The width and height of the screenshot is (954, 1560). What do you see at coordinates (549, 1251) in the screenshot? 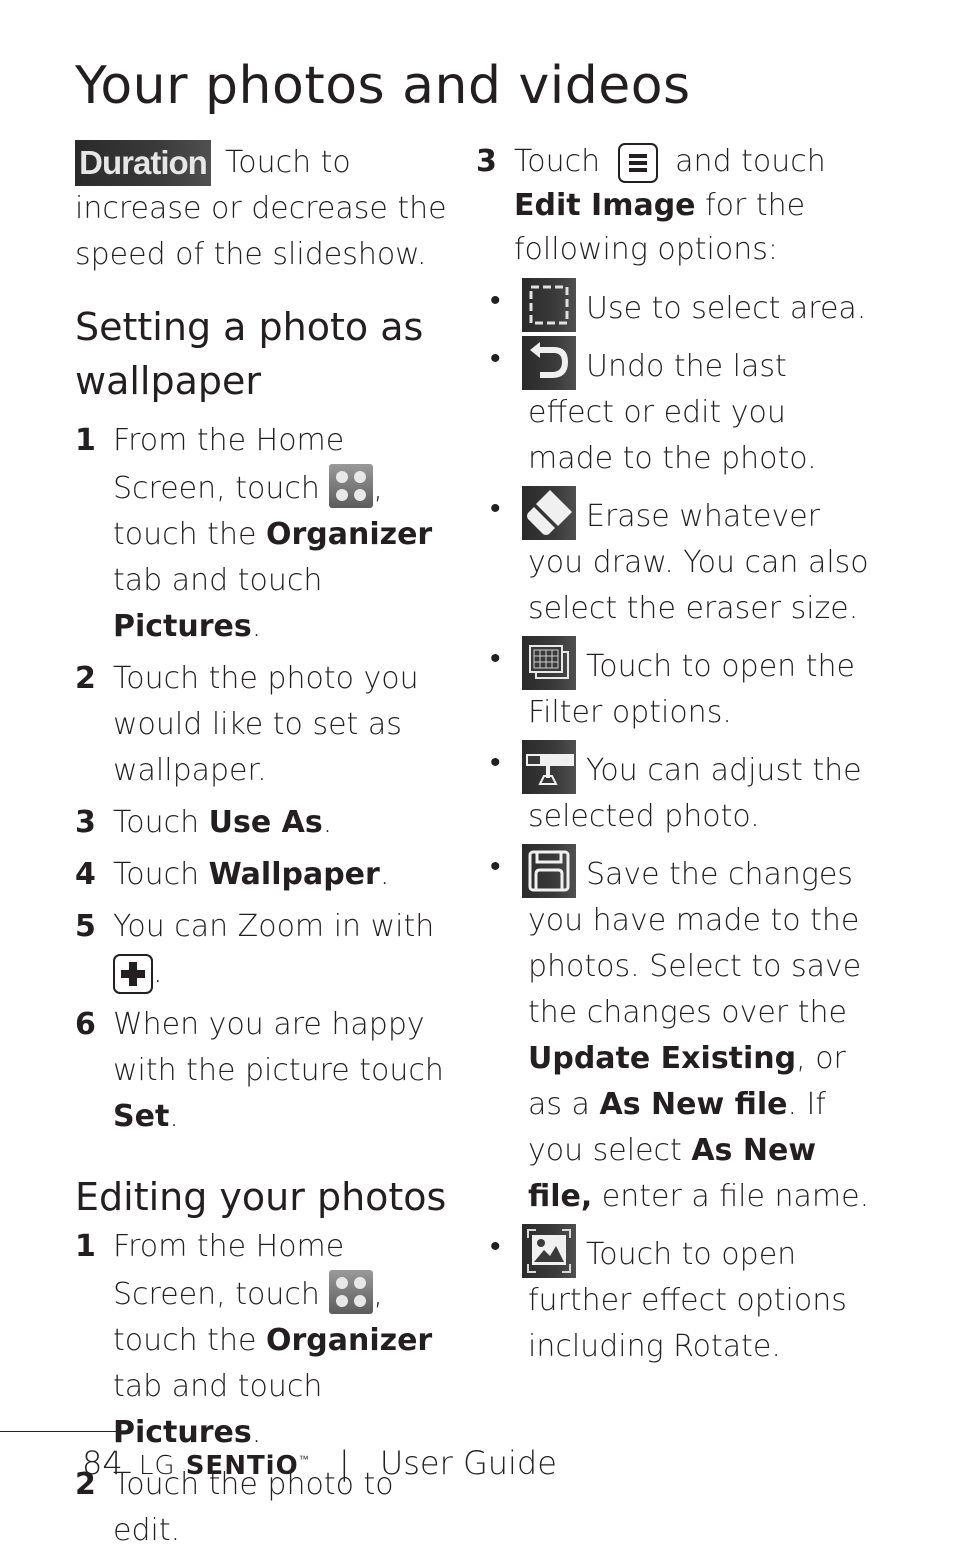
I see `effects-icon` at bounding box center [549, 1251].